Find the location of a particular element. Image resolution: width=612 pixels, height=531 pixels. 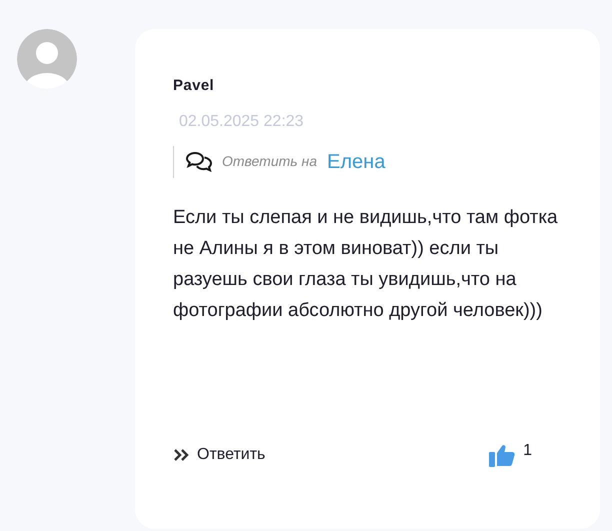

comment-date: 02.05.2025 22:23 is located at coordinates (242, 122).